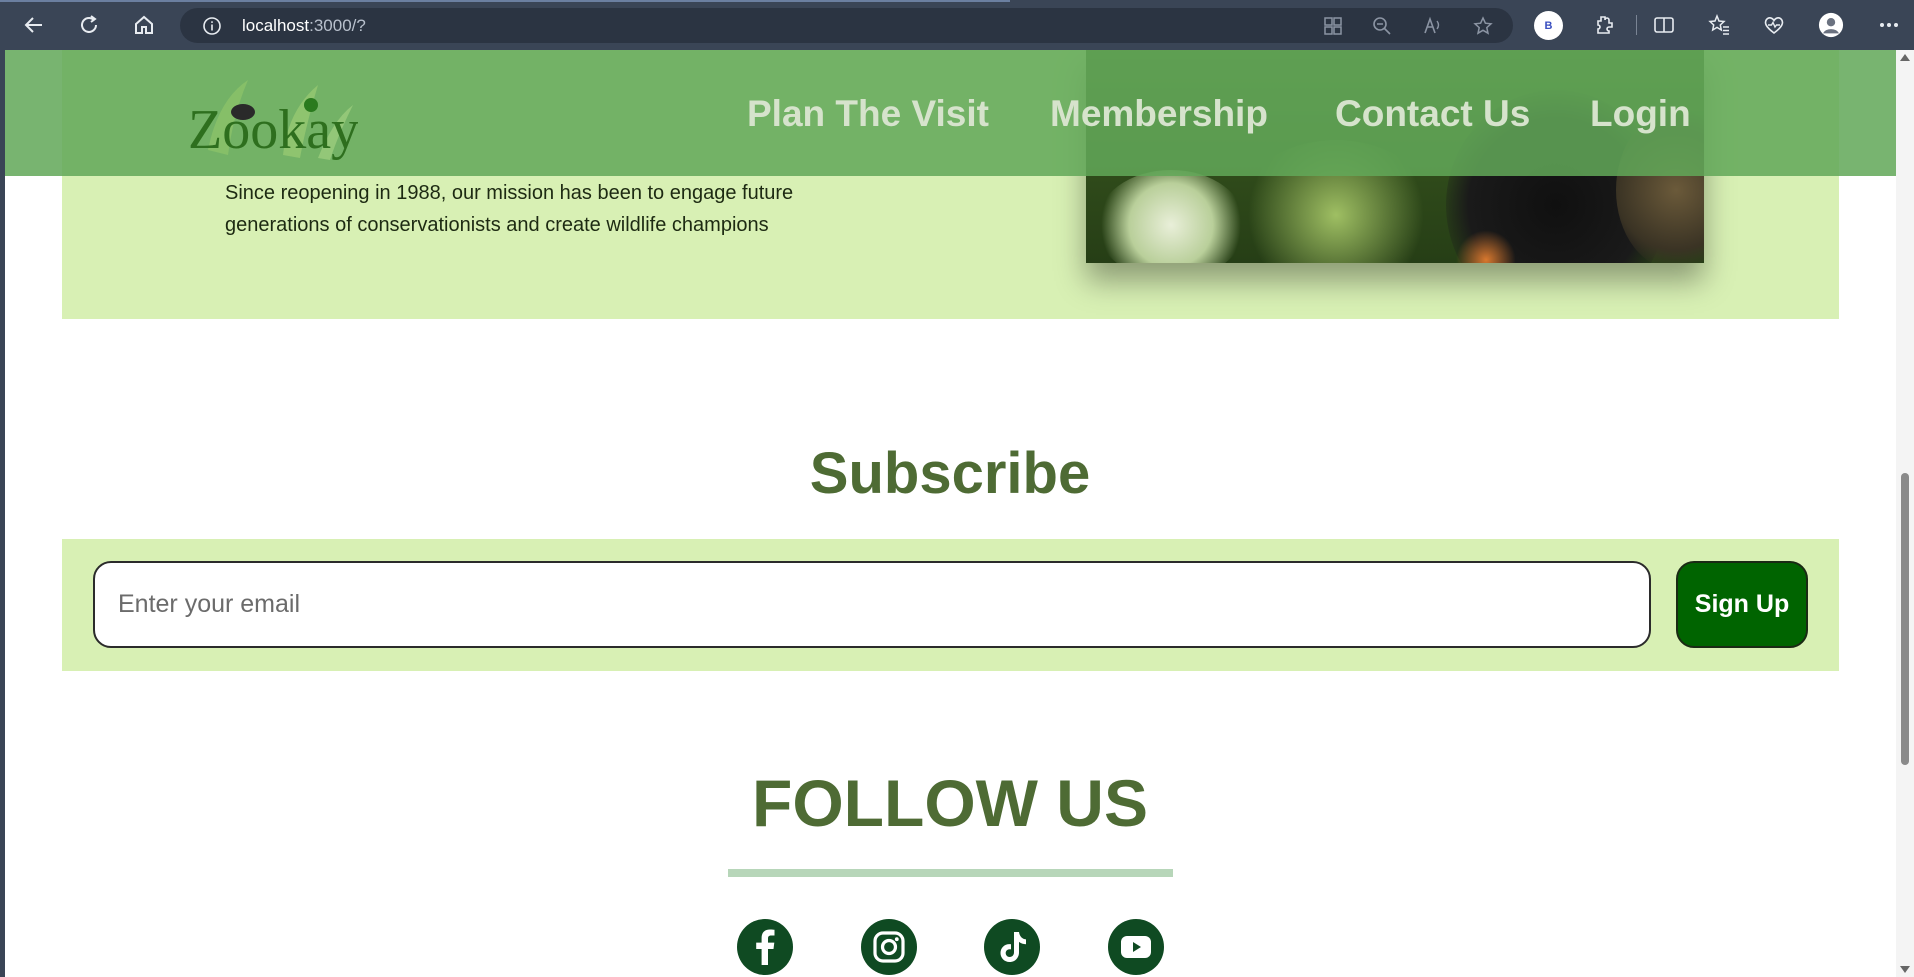  I want to click on zoom-icon, so click(1382, 26).